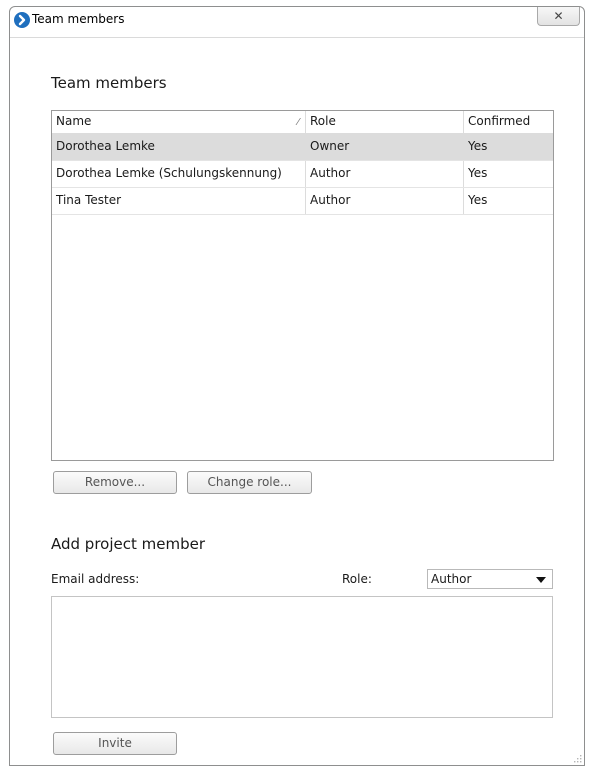 The width and height of the screenshot is (589, 771). I want to click on app-icon, so click(22, 20).